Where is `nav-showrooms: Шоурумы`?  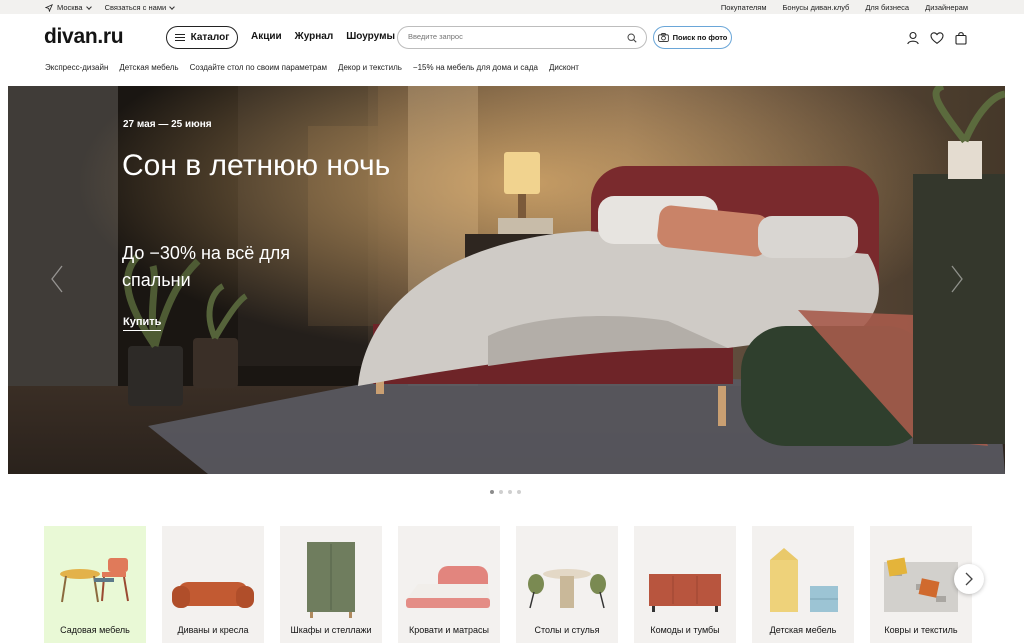 nav-showrooms: Шоурумы is located at coordinates (370, 36).